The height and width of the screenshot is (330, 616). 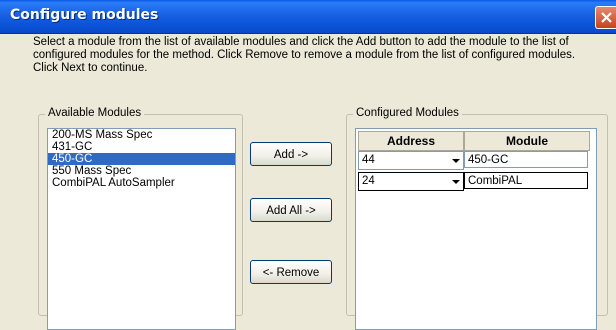 I want to click on grid-header: Address Module, so click(x=474, y=141).